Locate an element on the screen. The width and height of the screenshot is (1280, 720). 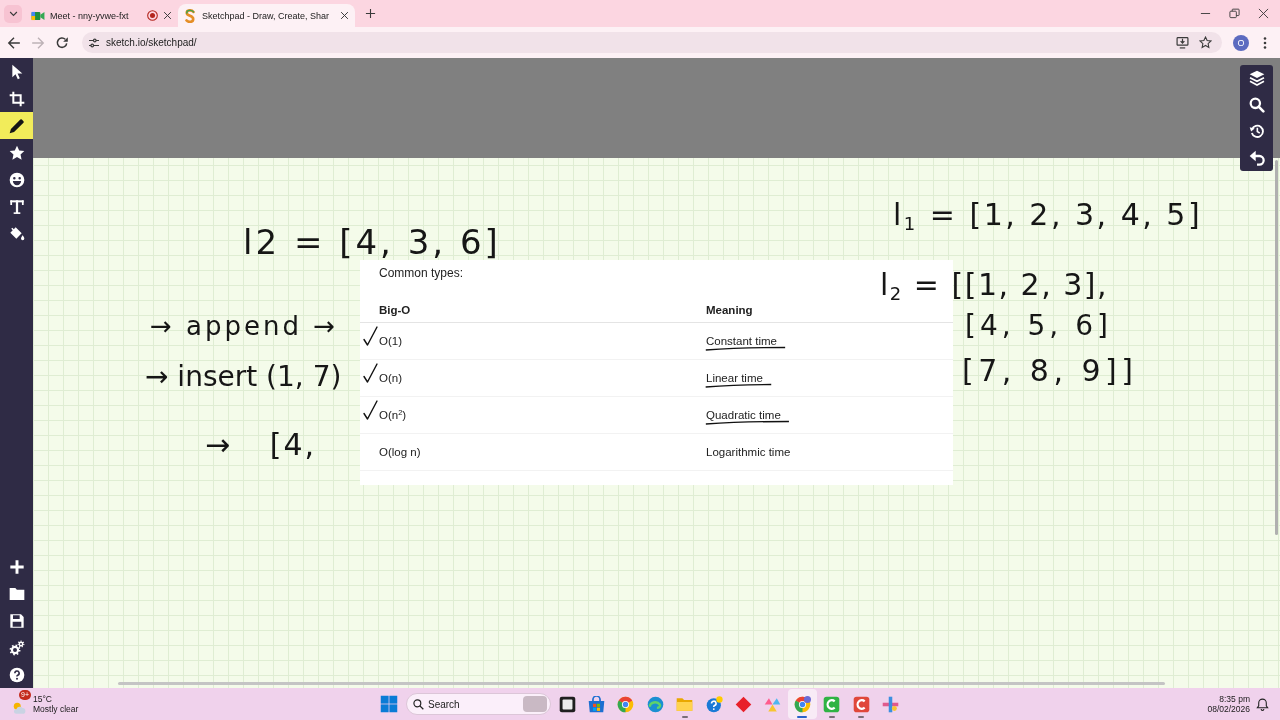
swirl-browser-icon is located at coordinates (655, 704).